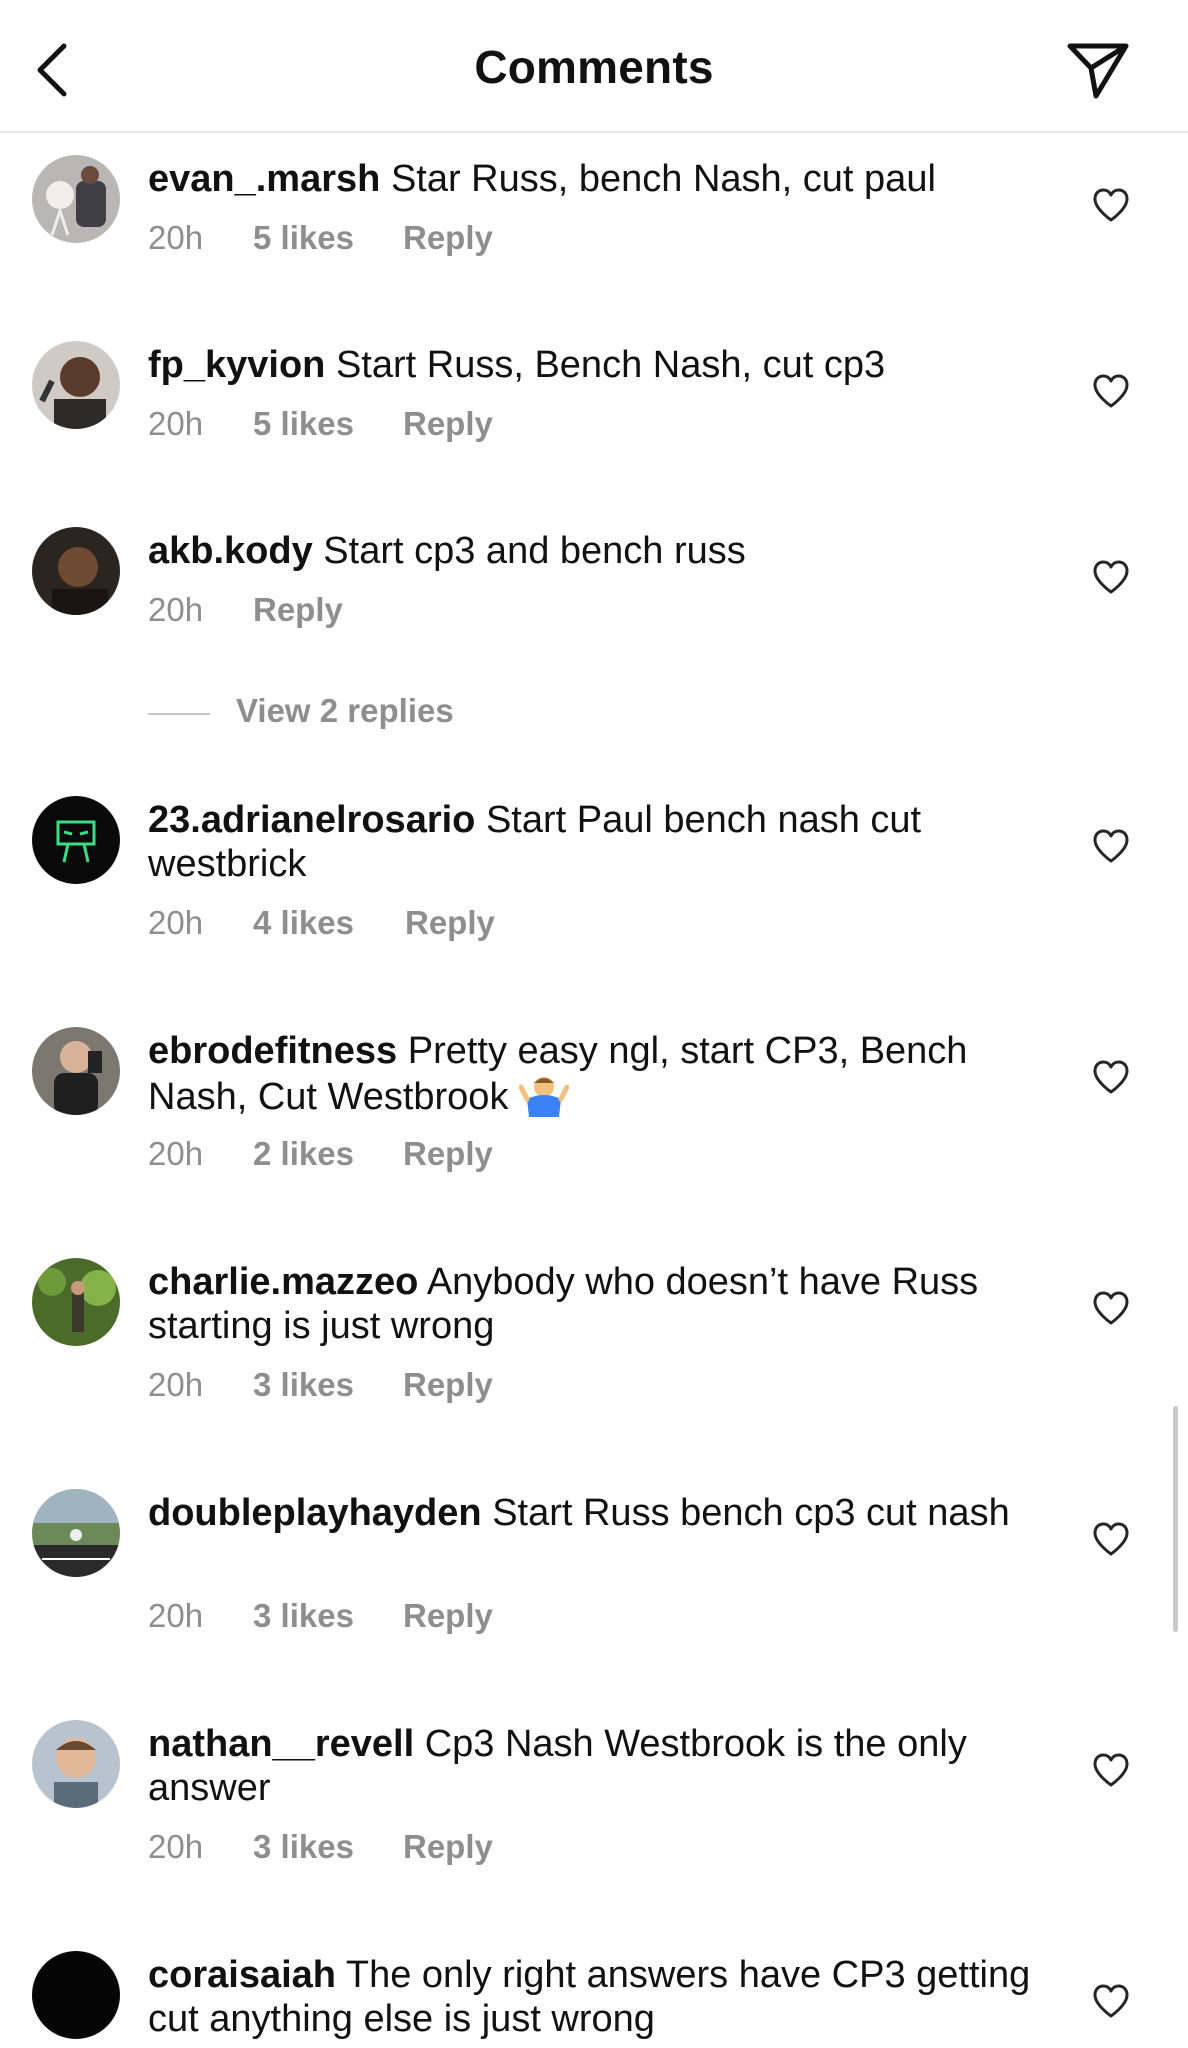 The image size is (1188, 2048). What do you see at coordinates (311, 820) in the screenshot?
I see `username: 23.adrianelrosario` at bounding box center [311, 820].